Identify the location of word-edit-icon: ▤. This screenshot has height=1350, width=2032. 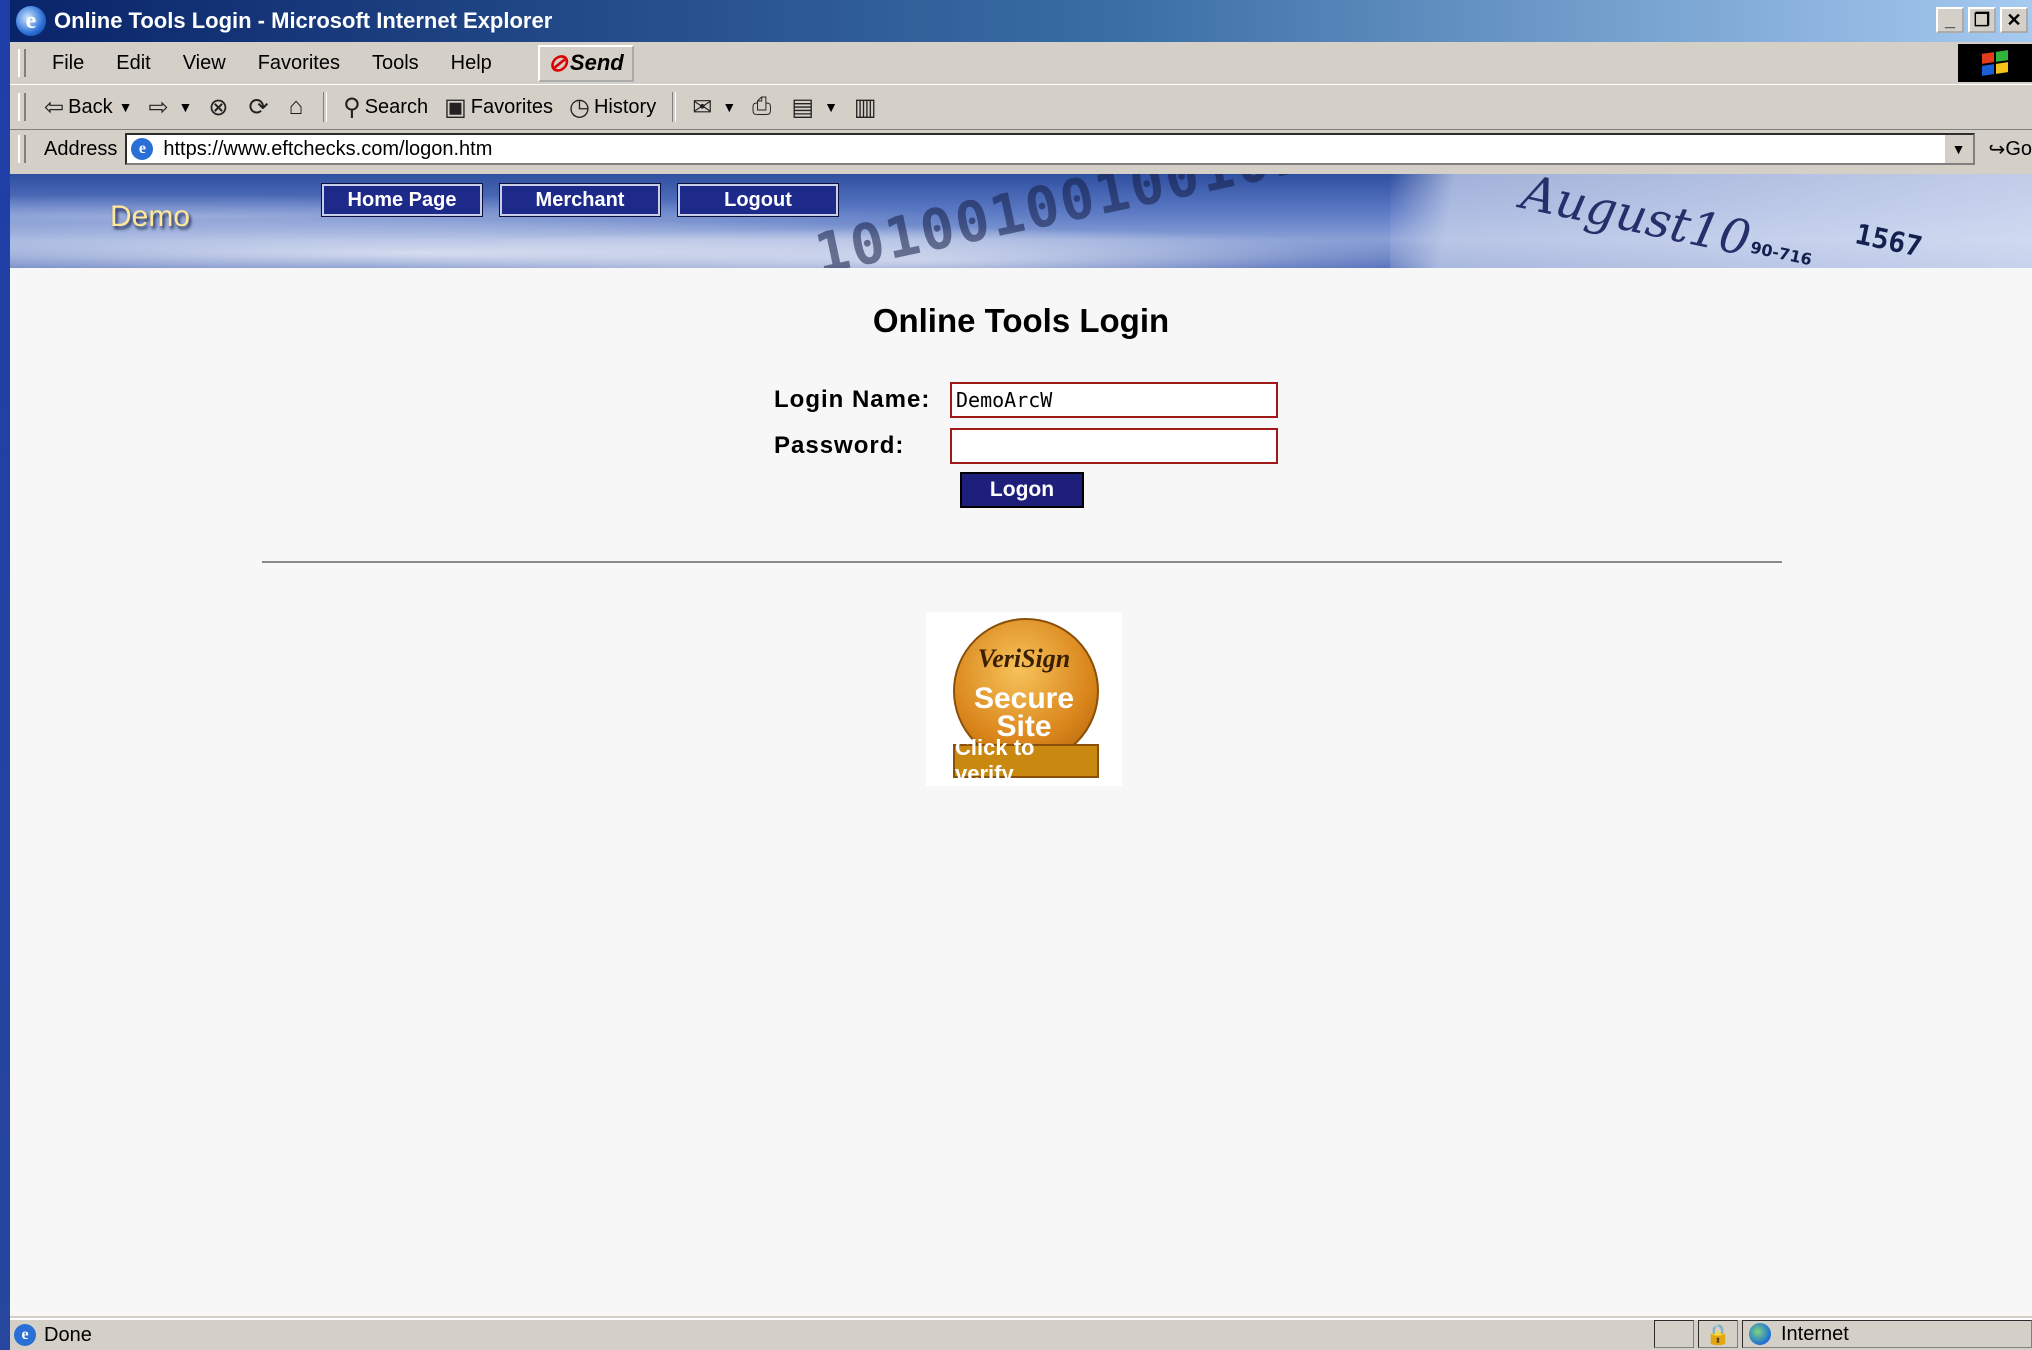
(803, 107).